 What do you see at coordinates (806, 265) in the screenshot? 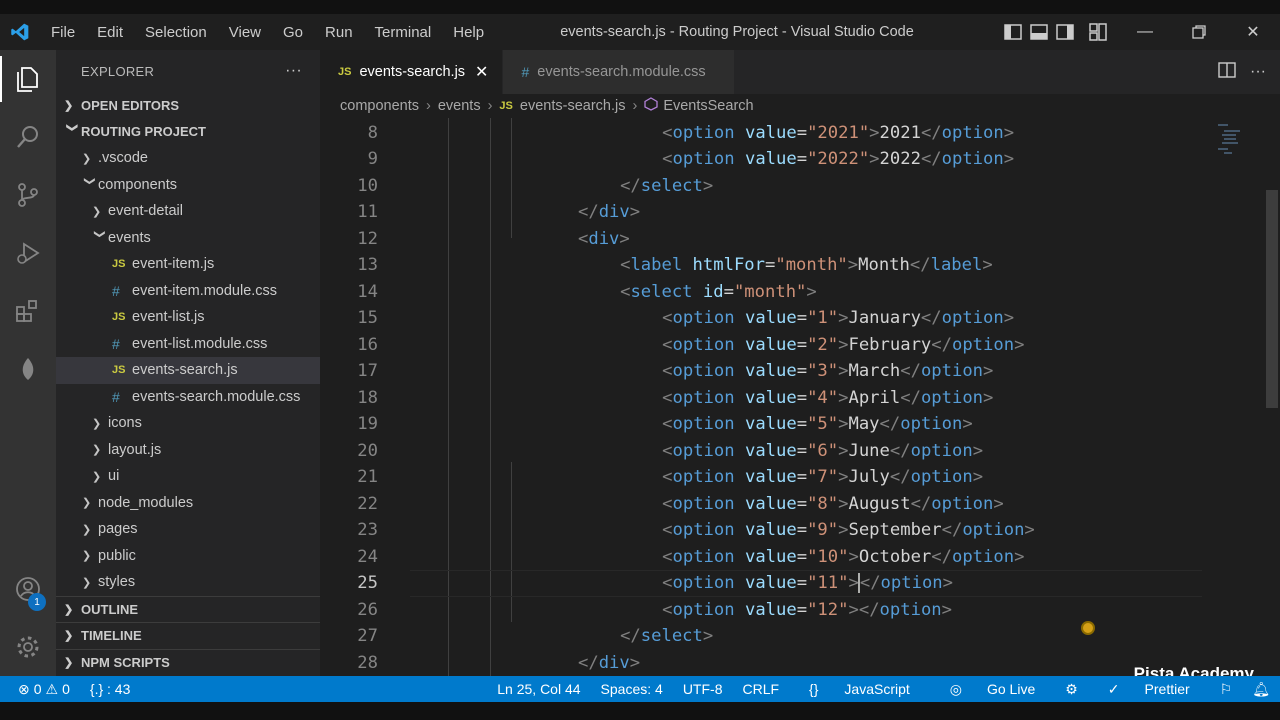
I see `code-text: <label htmlFor="month">Month</label>` at bounding box center [806, 265].